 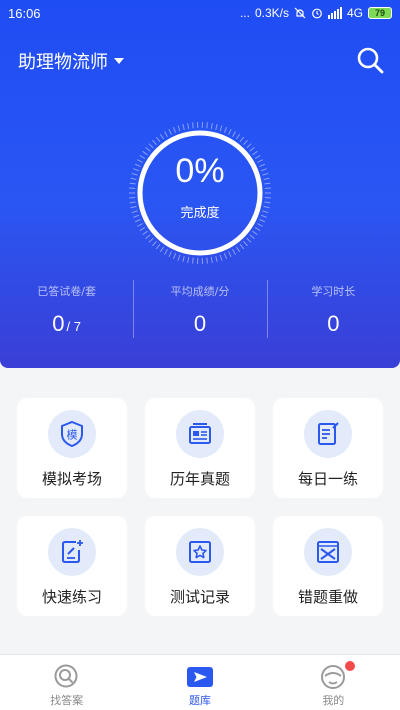 I want to click on wrong-questions-icon, so click(x=328, y=552).